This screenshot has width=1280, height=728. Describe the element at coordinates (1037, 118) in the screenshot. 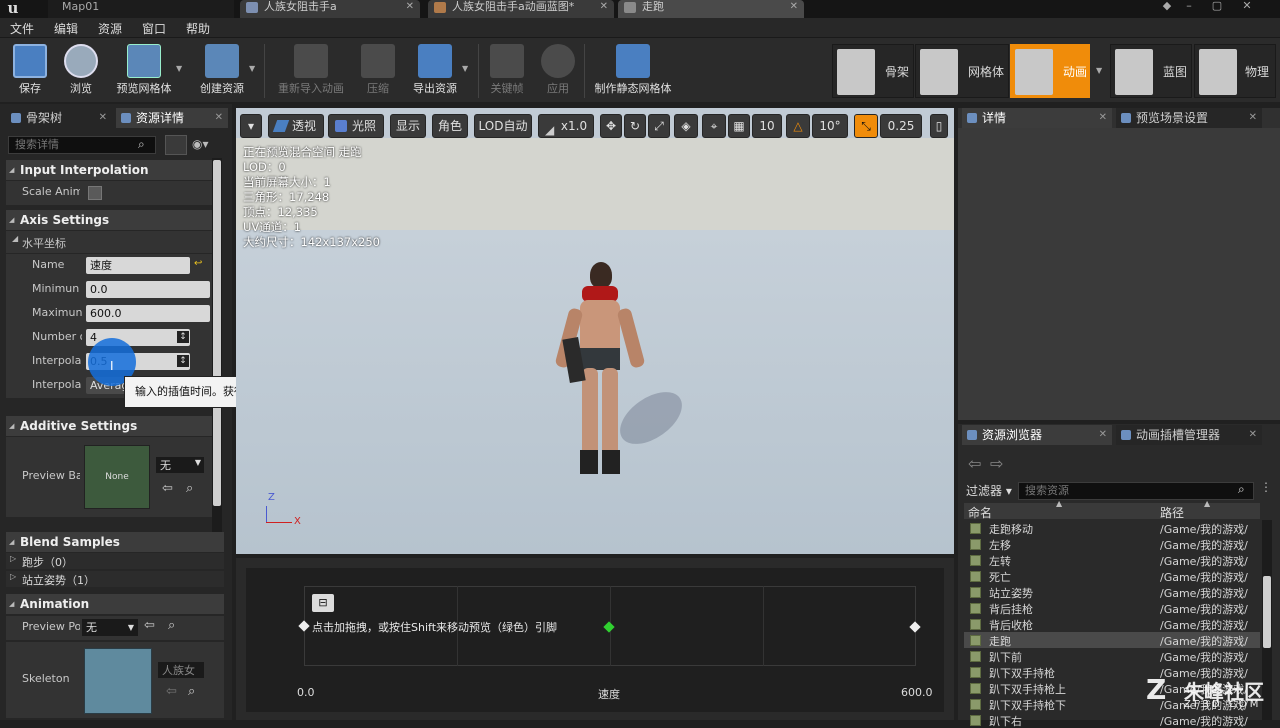

I see `tab-details: 详情 ✕` at that location.